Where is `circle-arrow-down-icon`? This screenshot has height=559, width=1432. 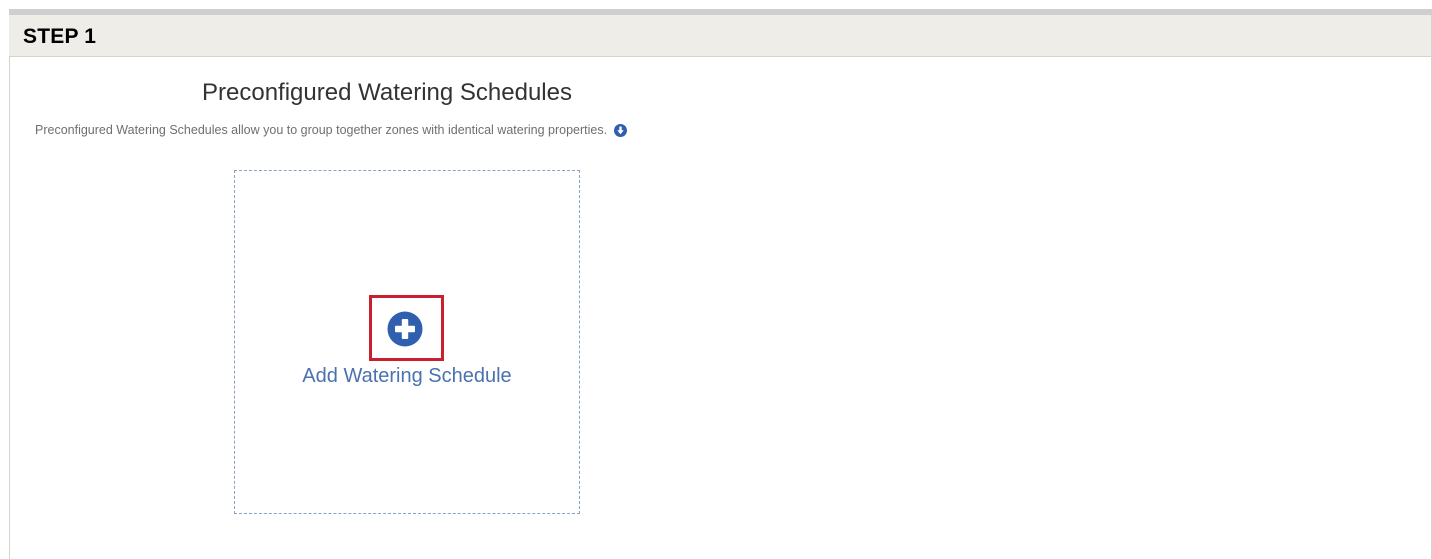
circle-arrow-down-icon is located at coordinates (621, 130).